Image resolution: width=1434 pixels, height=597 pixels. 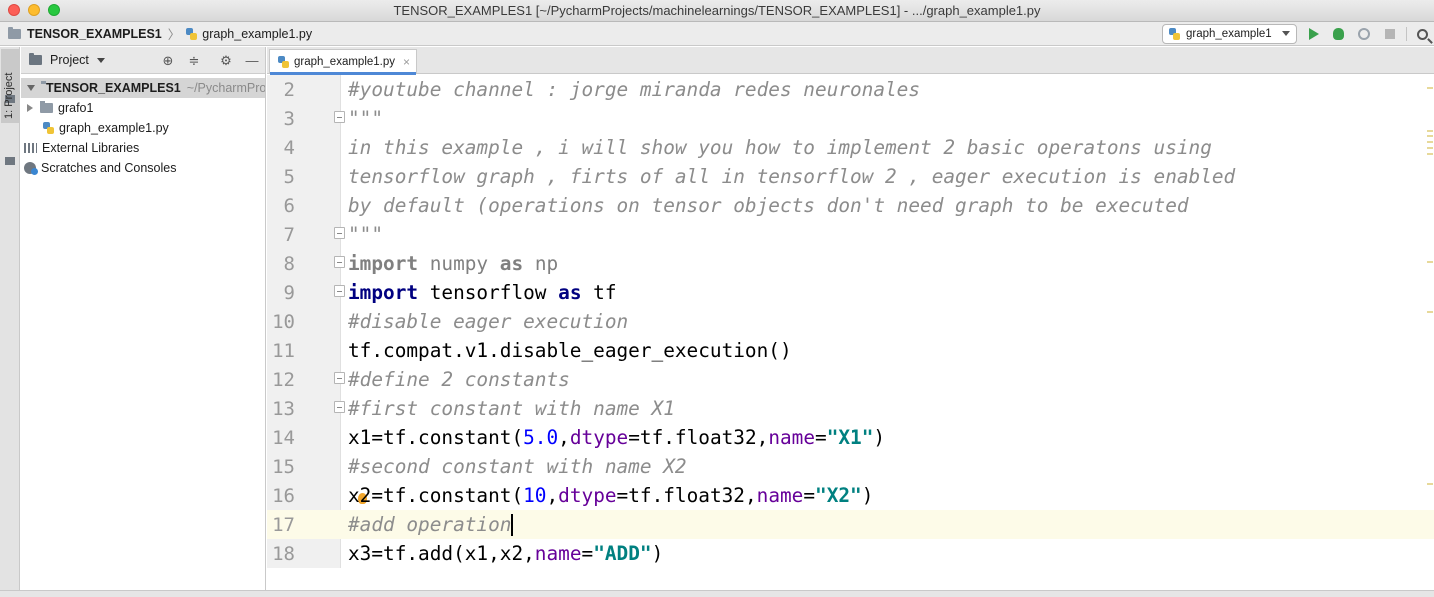 What do you see at coordinates (850, 263) in the screenshot?
I see `code-line: 8 import numpy as np` at bounding box center [850, 263].